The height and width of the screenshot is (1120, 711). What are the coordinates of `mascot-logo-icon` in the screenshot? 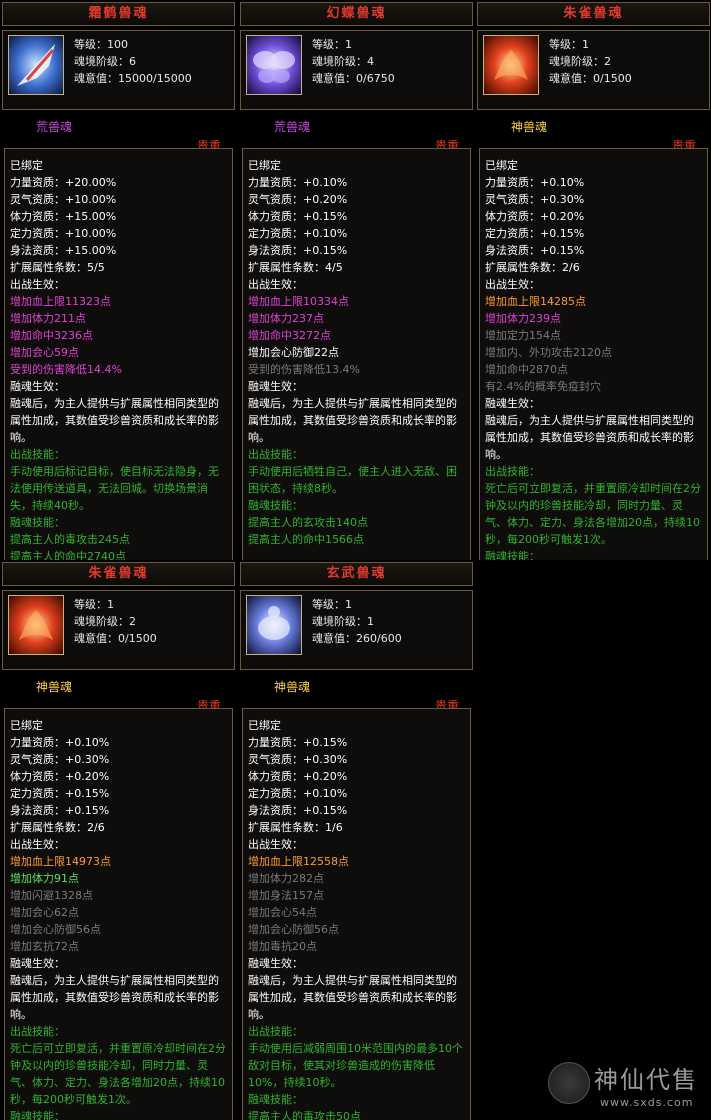 It's located at (569, 1083).